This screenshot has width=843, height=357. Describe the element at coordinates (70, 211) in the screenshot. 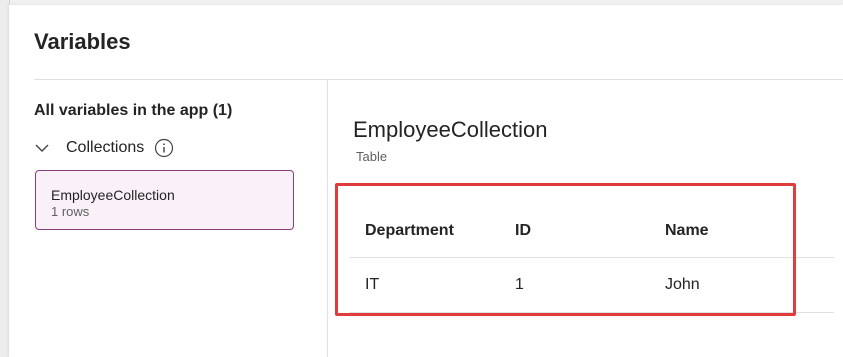

I see `variable-card-row-count: 1 rows` at that location.